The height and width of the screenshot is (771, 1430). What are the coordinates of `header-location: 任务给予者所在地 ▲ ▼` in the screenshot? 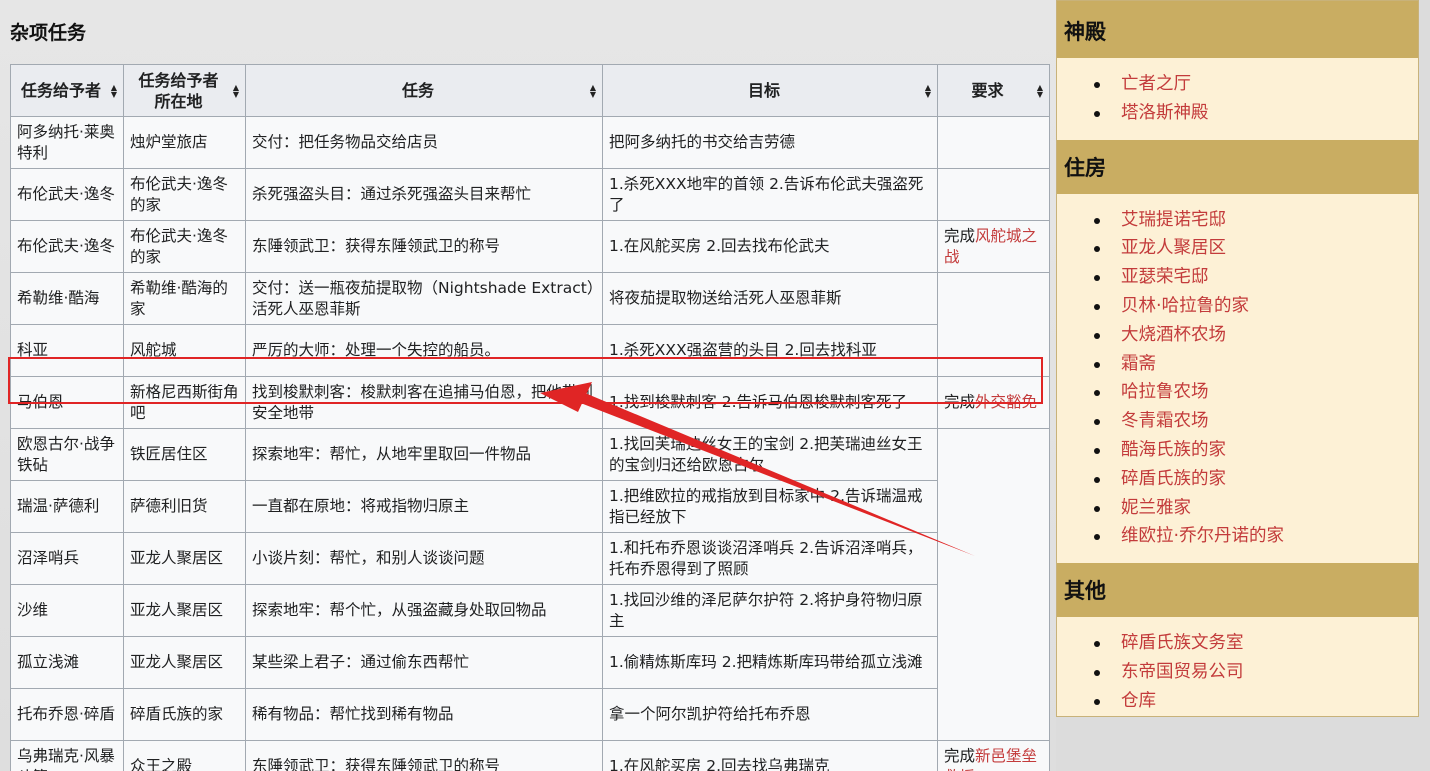 It's located at (184, 90).